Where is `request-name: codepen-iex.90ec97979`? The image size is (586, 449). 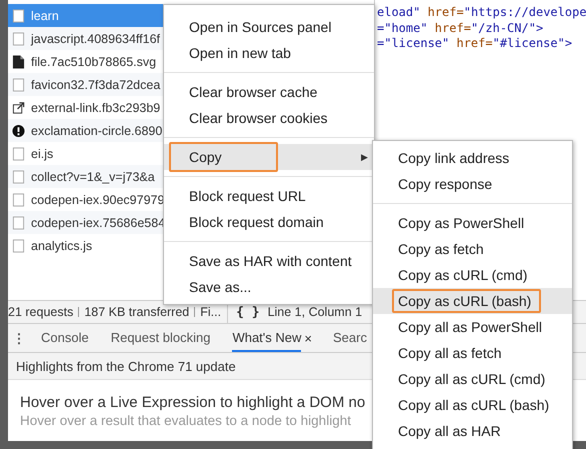
request-name: codepen-iex.90ec97979 is located at coordinates (97, 199).